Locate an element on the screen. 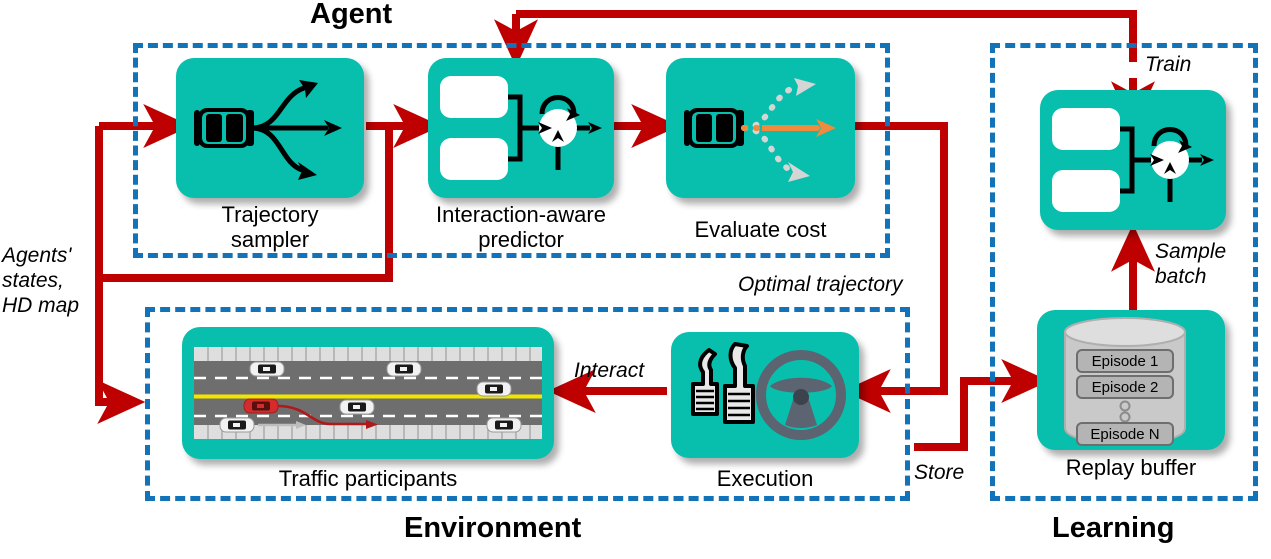 Image resolution: width=1271 pixels, height=559 pixels. episode-chips: Episode 1 Episode 2 Episode N is located at coordinates (1125, 397).